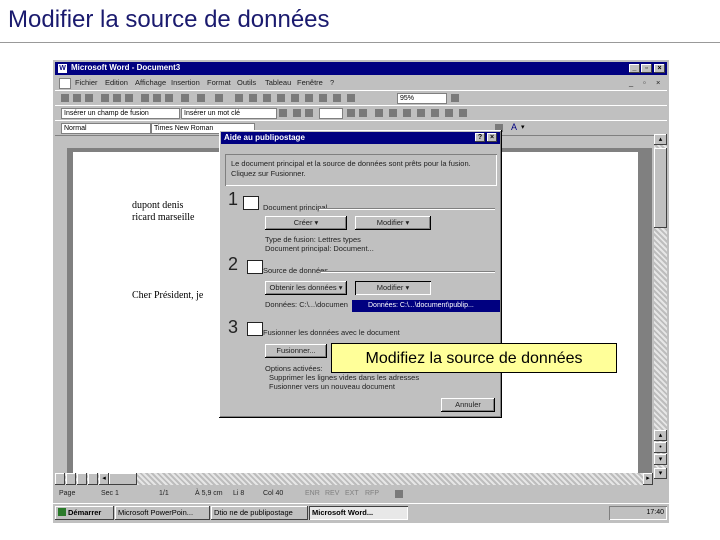 This screenshot has width=720, height=540. What do you see at coordinates (239, 493) in the screenshot?
I see `status-line: Li 8` at bounding box center [239, 493].